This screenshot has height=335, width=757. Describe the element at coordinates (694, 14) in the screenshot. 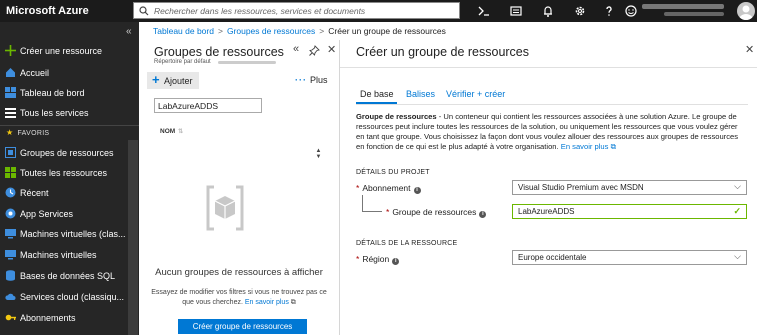

I see `user-directory-name` at that location.